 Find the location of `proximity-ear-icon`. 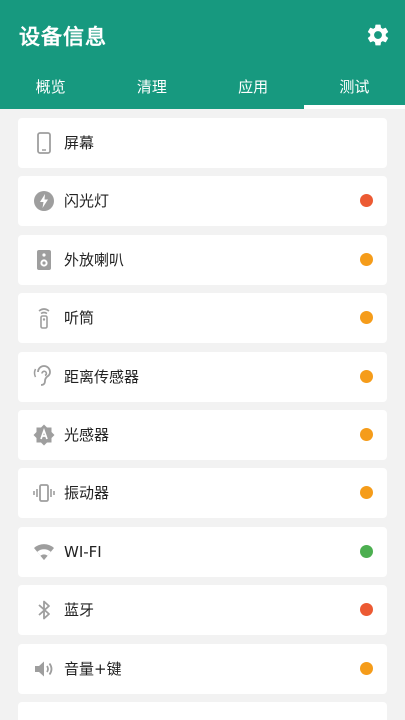

proximity-ear-icon is located at coordinates (42, 375).